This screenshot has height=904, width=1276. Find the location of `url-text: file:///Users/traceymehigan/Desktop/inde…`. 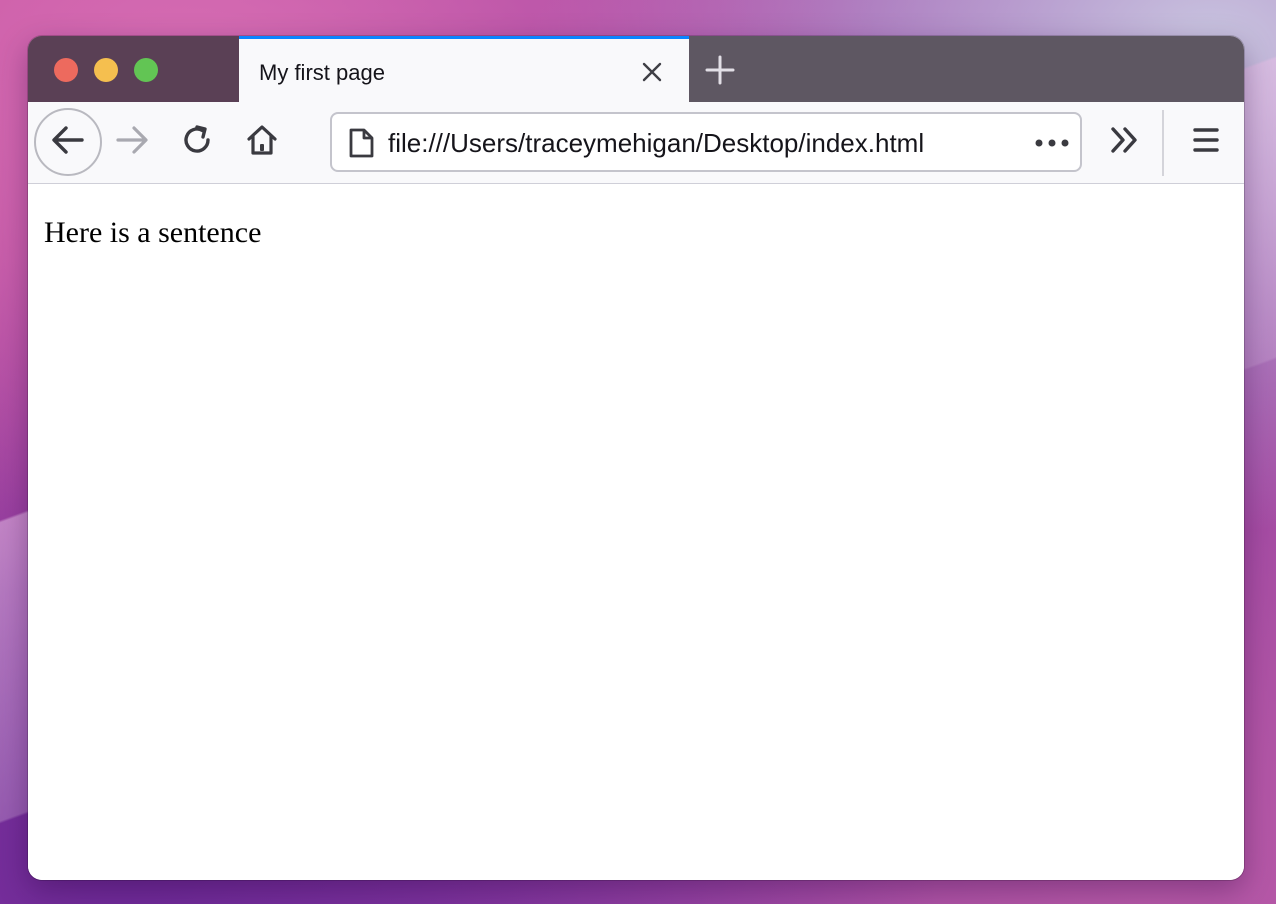

url-text: file:///Users/traceymehigan/Desktop/inde… is located at coordinates (656, 143).